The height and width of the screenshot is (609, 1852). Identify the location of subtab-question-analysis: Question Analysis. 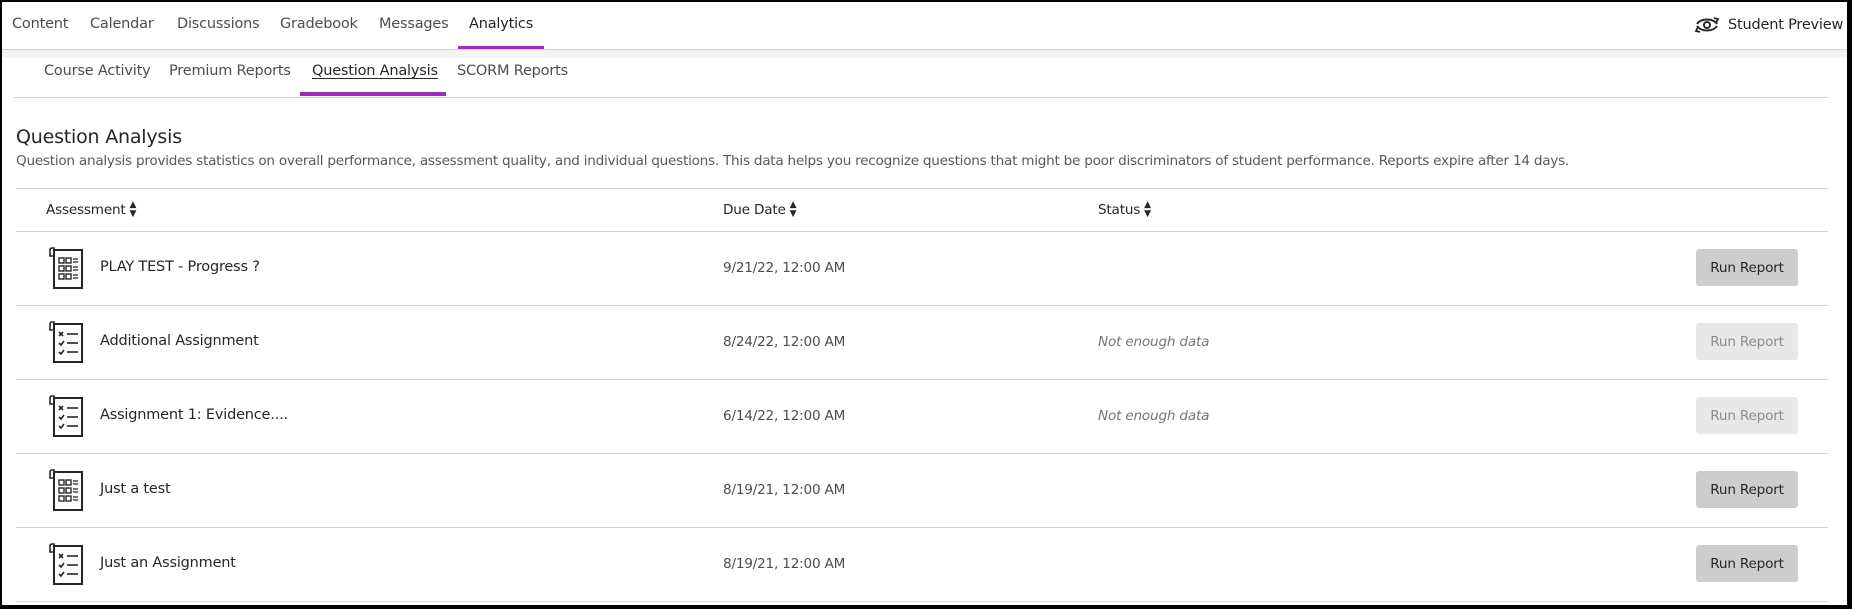
(375, 71).